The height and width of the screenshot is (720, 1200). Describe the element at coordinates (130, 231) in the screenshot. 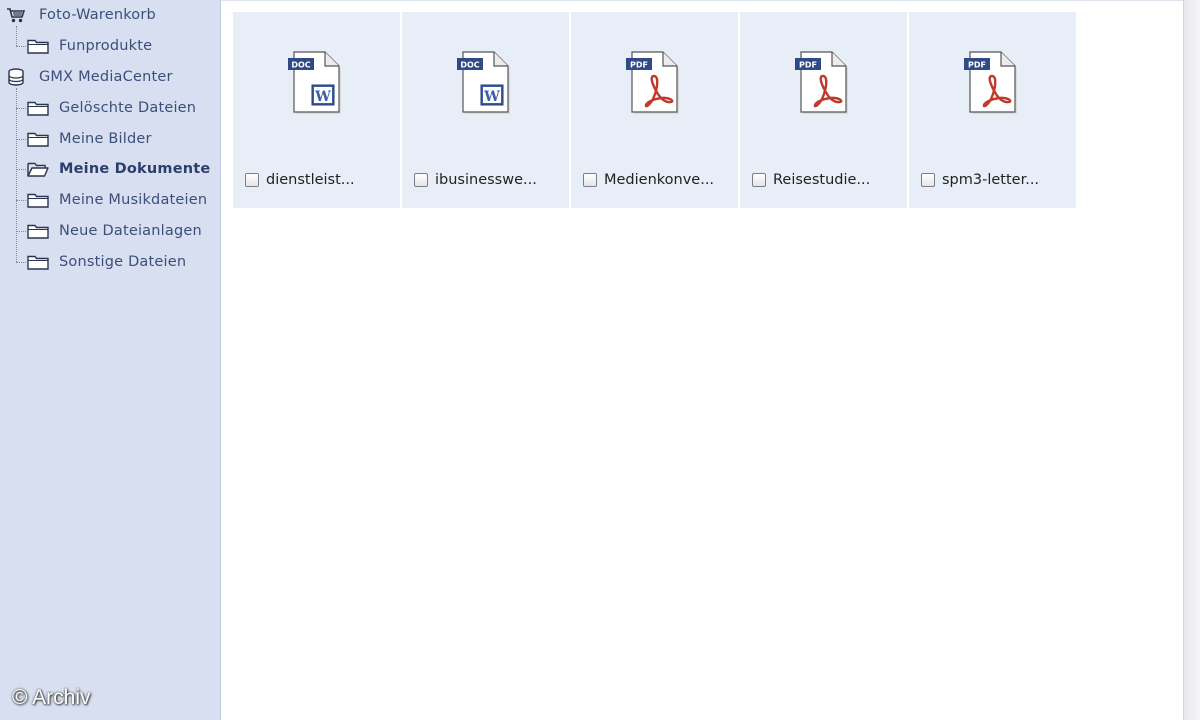

I see `sidebar-item-label: Neue Dateianlagen` at that location.